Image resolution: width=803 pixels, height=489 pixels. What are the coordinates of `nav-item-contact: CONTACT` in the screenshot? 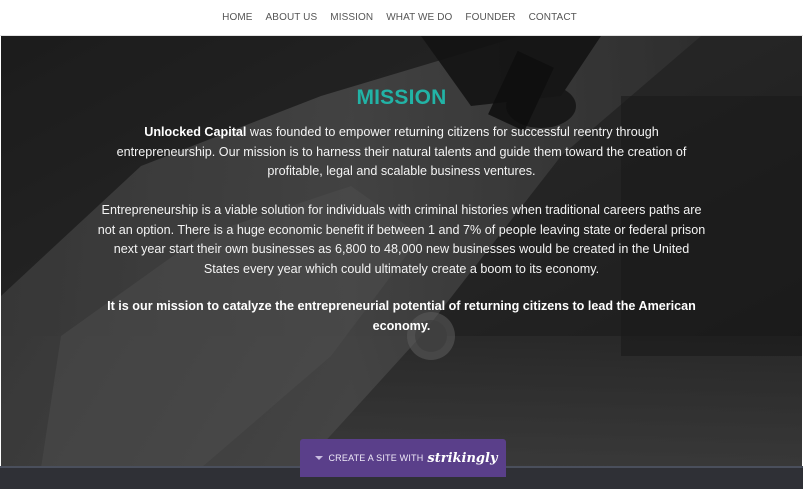 It's located at (552, 17).